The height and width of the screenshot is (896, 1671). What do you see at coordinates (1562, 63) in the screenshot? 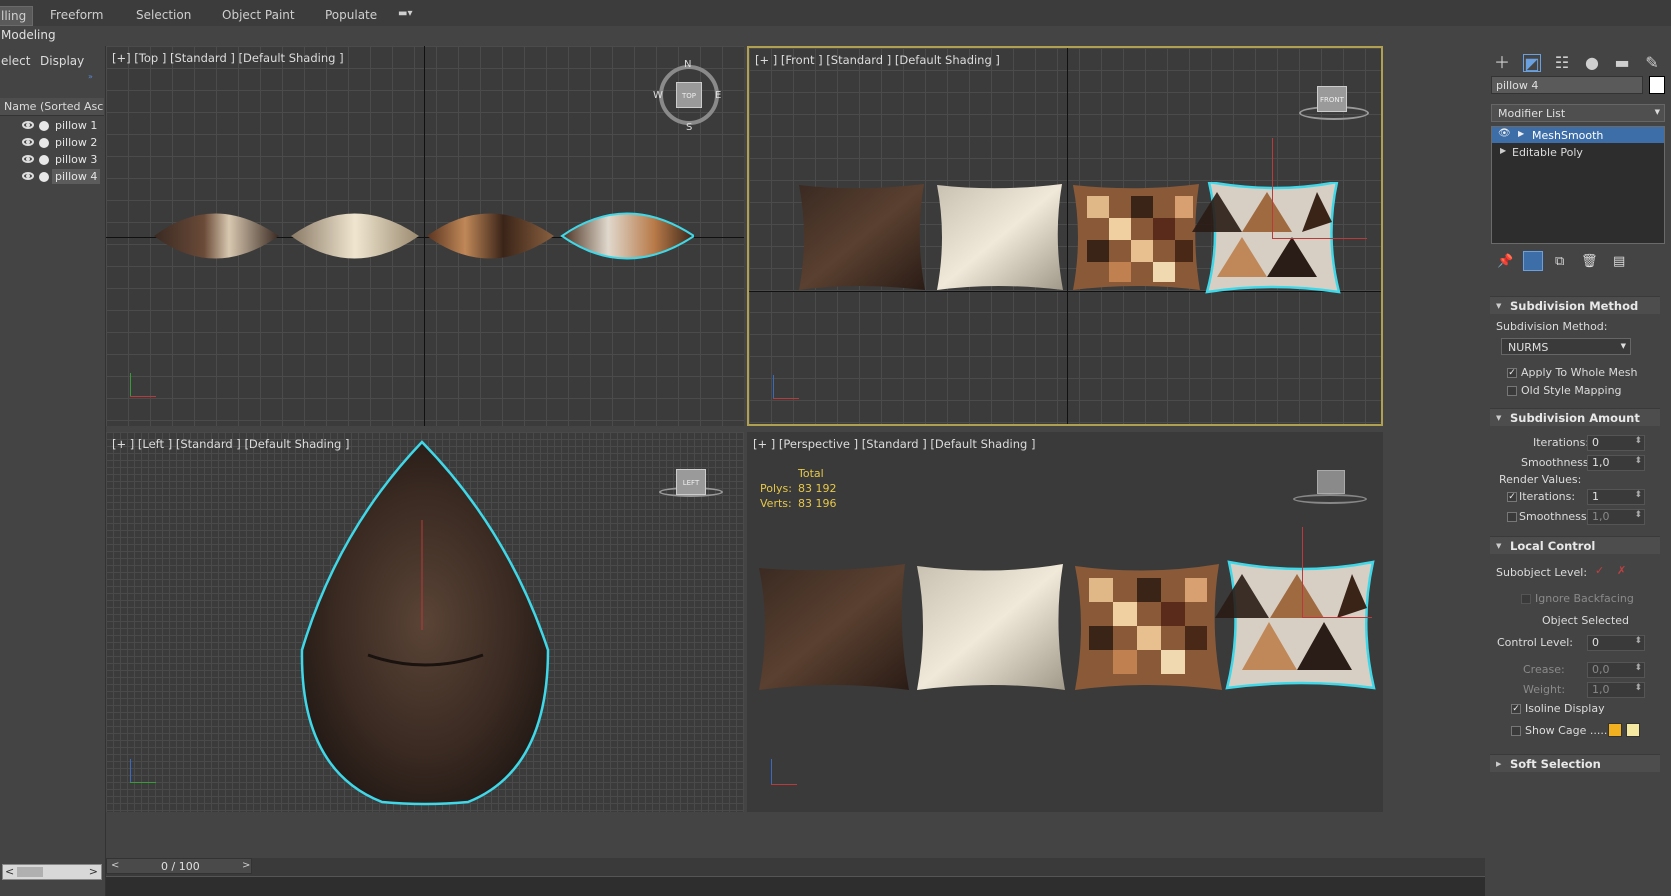
I see `hierarchy-tab-icon: ☷` at bounding box center [1562, 63].